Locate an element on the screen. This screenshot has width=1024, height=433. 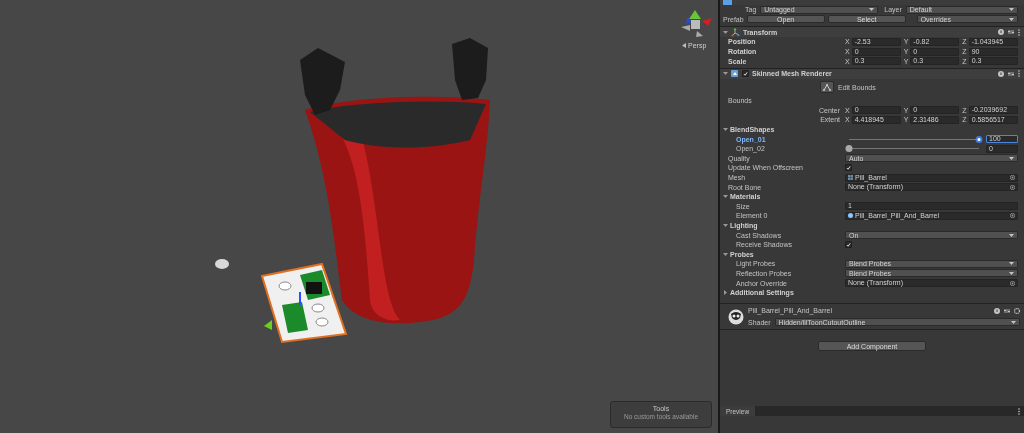
mesh-renderer-icon is located at coordinates (735, 74).